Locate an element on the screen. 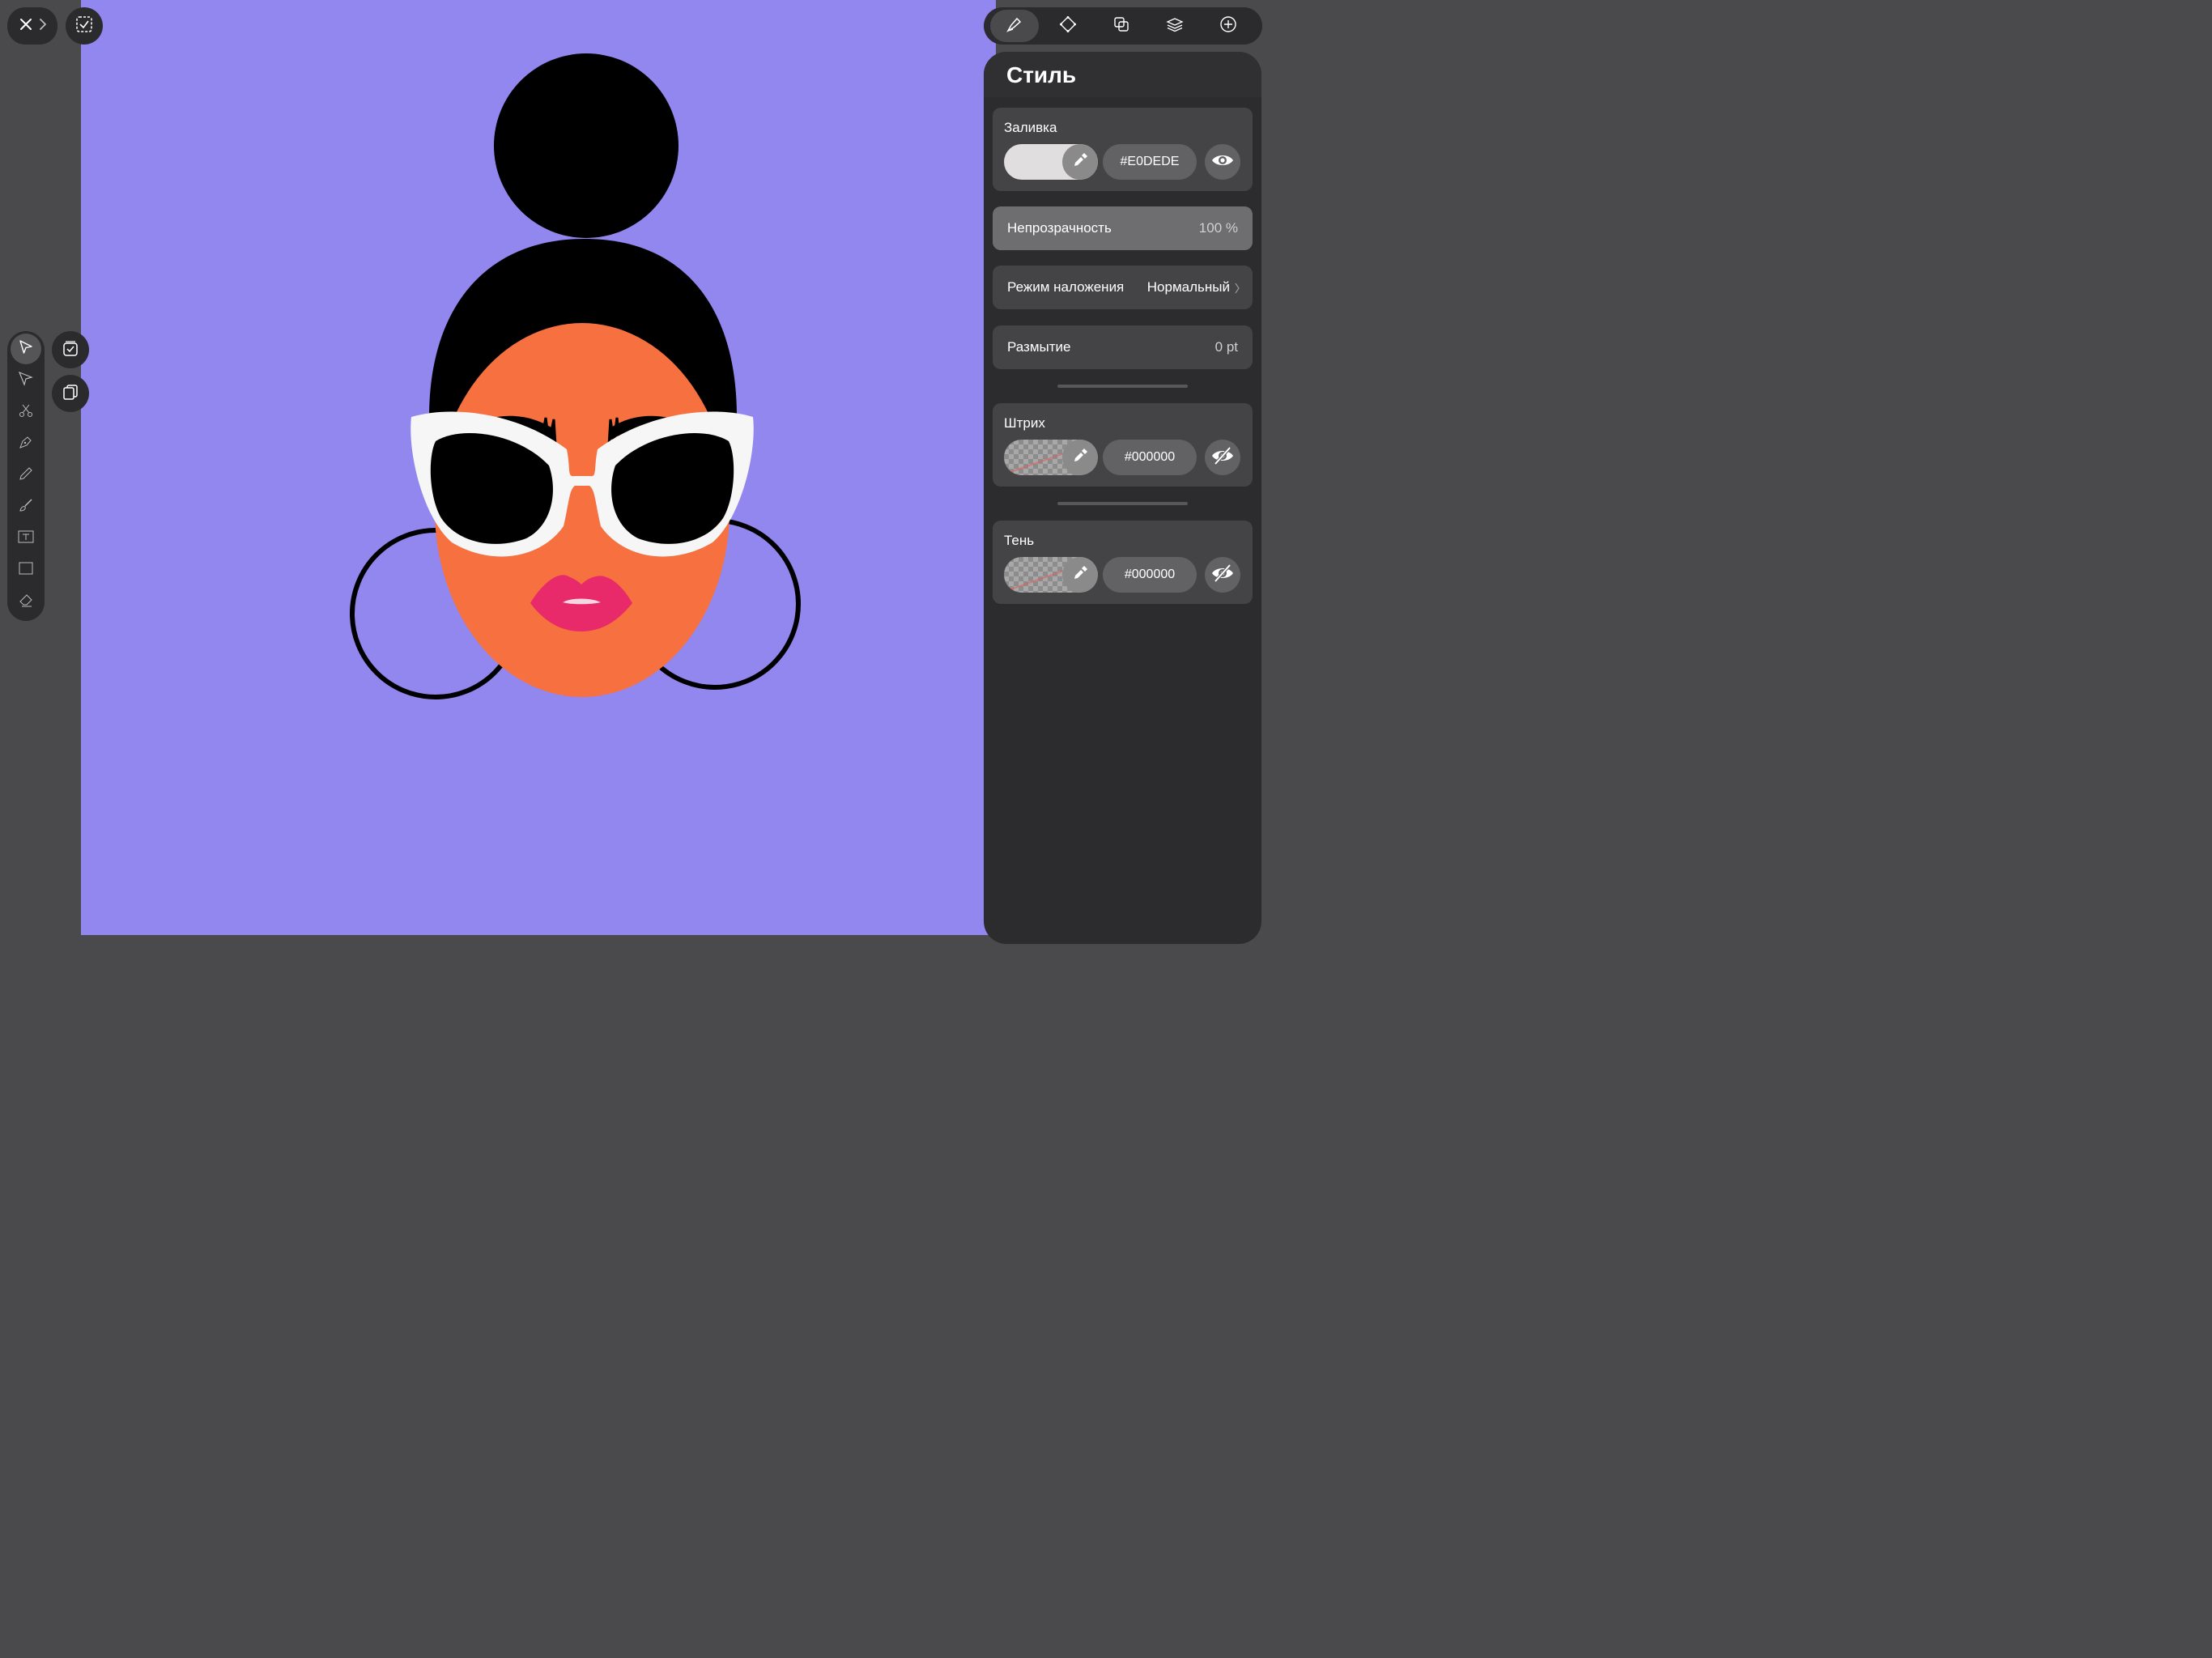 The height and width of the screenshot is (1658, 2212). tab-boolean is located at coordinates (1121, 26).